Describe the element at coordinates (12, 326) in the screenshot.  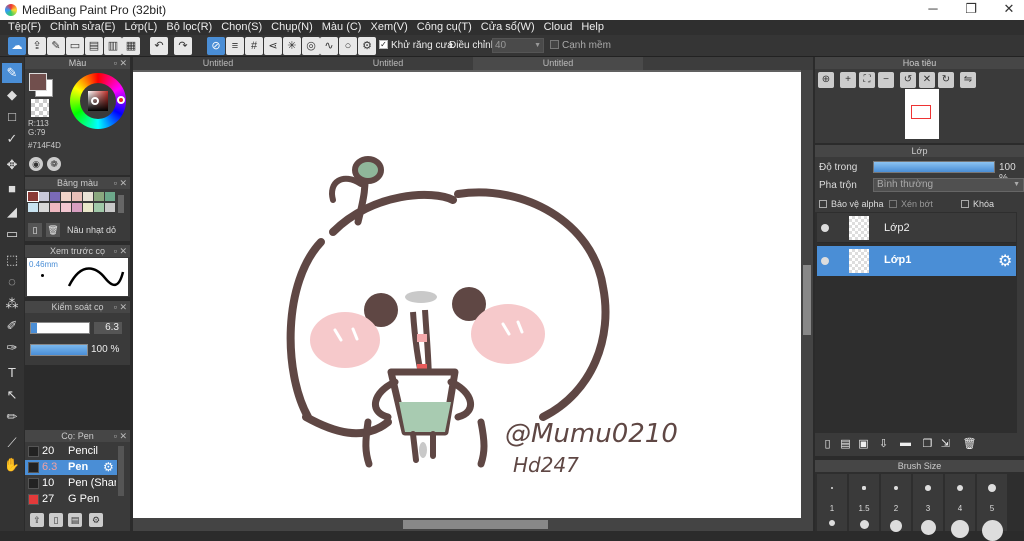
I see `select-pen-tool-icon: ✐` at that location.